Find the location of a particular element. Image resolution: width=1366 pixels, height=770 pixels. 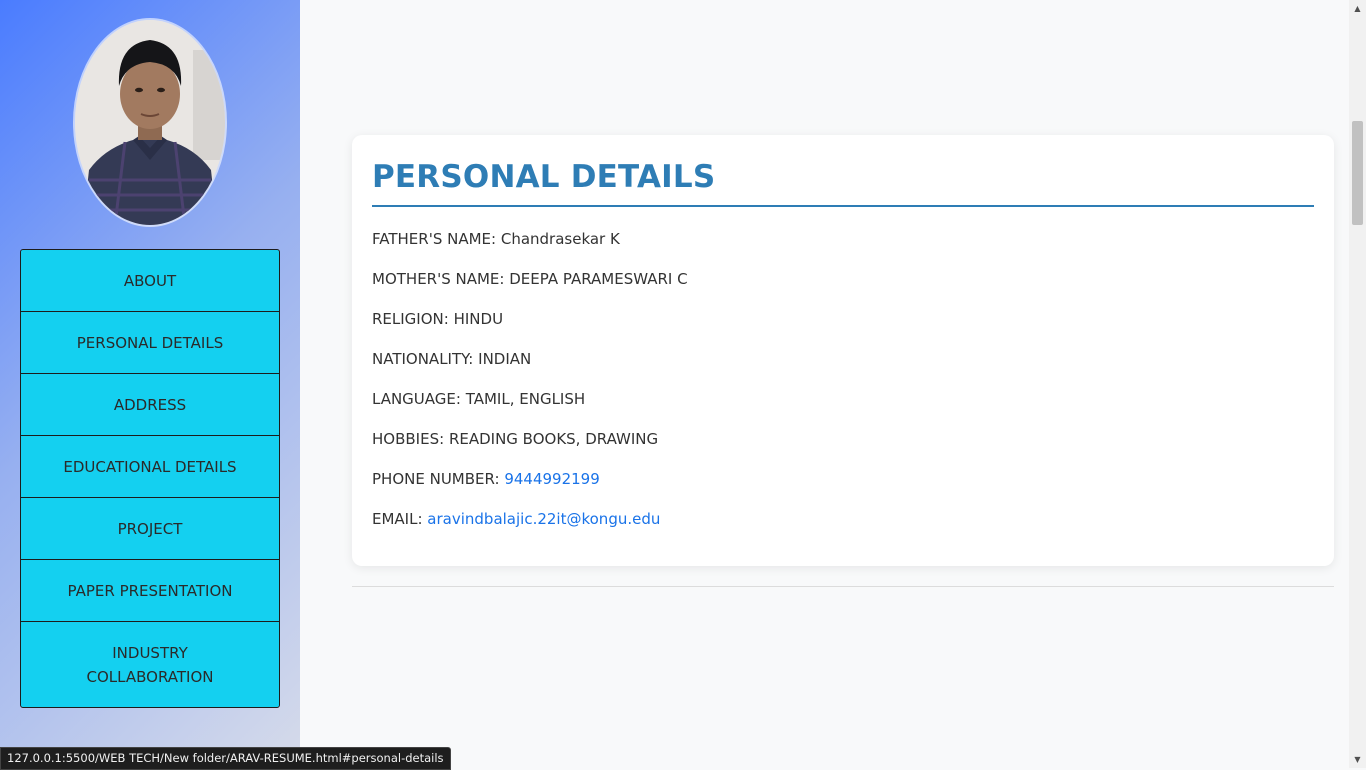

nav-personal-details-label: PERSONAL DETAILS is located at coordinates (150, 342).